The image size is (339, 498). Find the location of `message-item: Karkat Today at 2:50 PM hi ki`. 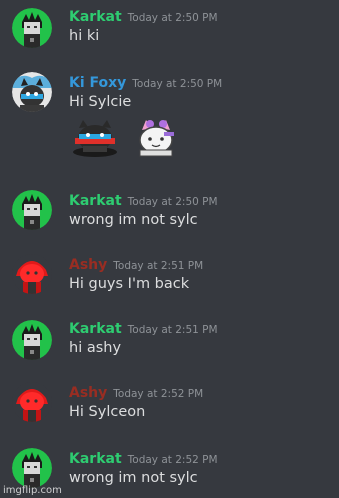

message-item: Karkat Today at 2:50 PM hi ki is located at coordinates (169, 29).